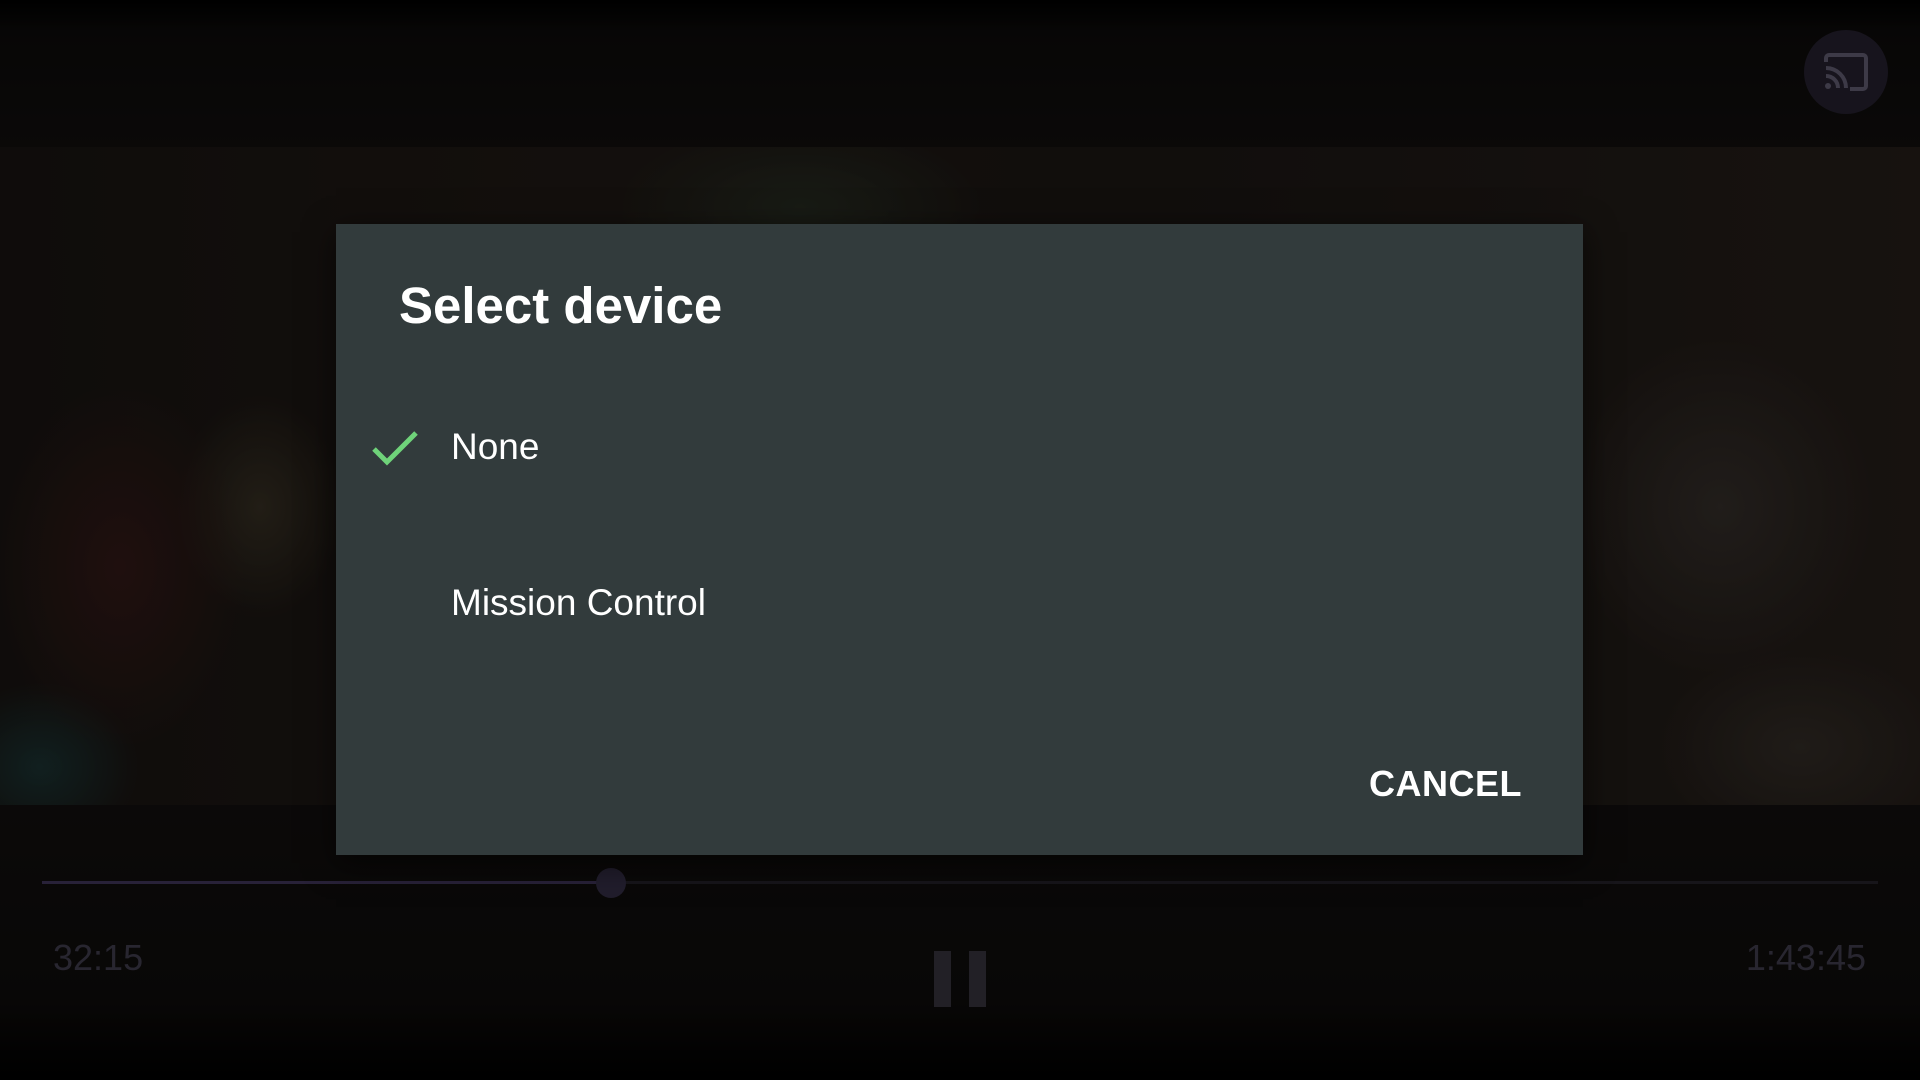 The image size is (1920, 1080). What do you see at coordinates (1445, 784) in the screenshot?
I see `cancel-button: CANCEL` at bounding box center [1445, 784].